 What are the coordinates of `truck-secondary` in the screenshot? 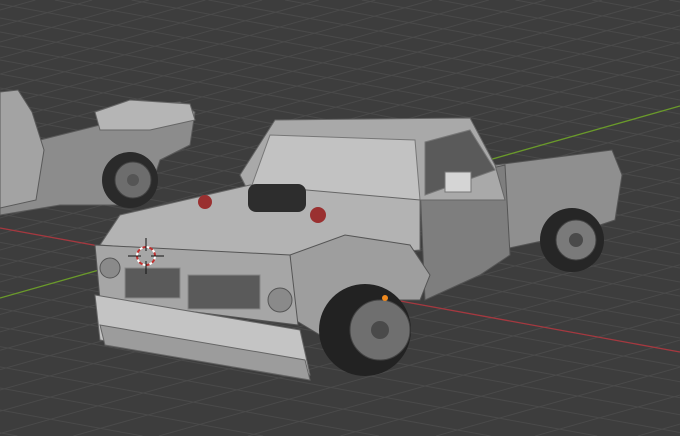 It's located at (98, 152).